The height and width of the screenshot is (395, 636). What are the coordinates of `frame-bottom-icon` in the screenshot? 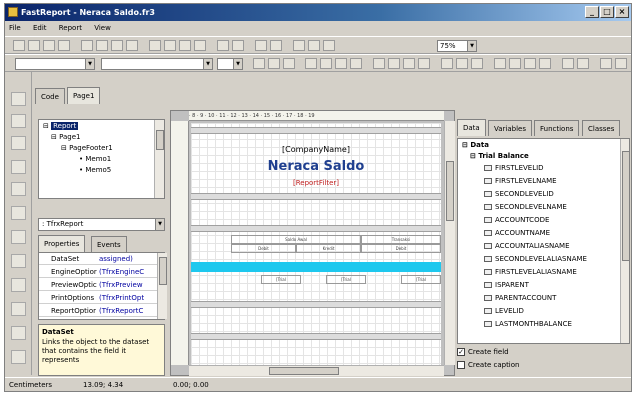 It's located at (515, 63).